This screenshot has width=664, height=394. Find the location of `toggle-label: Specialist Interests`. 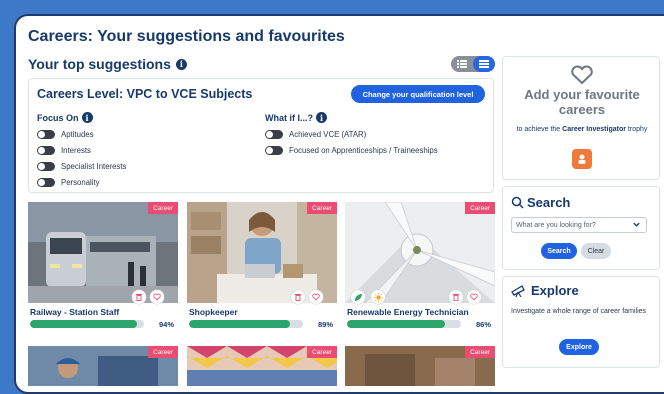

toggle-label: Specialist Interests is located at coordinates (94, 166).